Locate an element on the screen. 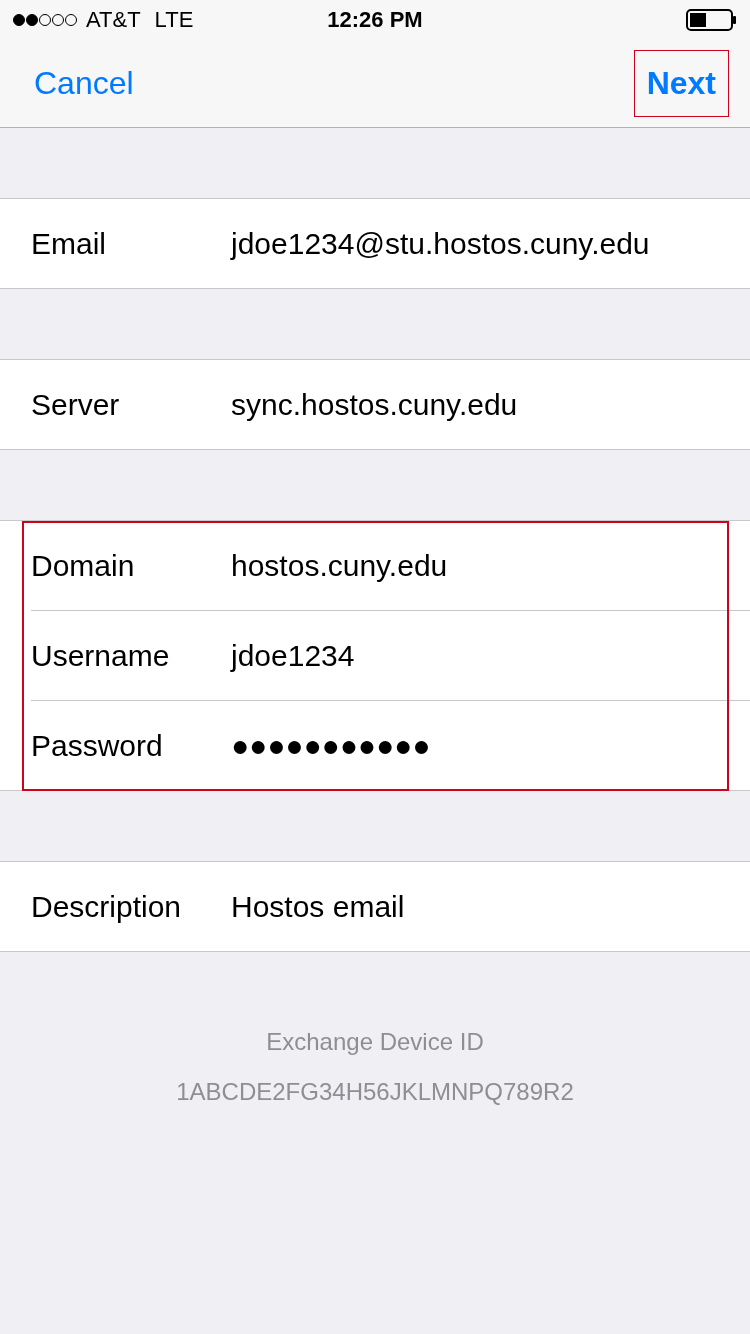 The width and height of the screenshot is (750, 1334). field-label: Password is located at coordinates (97, 745).